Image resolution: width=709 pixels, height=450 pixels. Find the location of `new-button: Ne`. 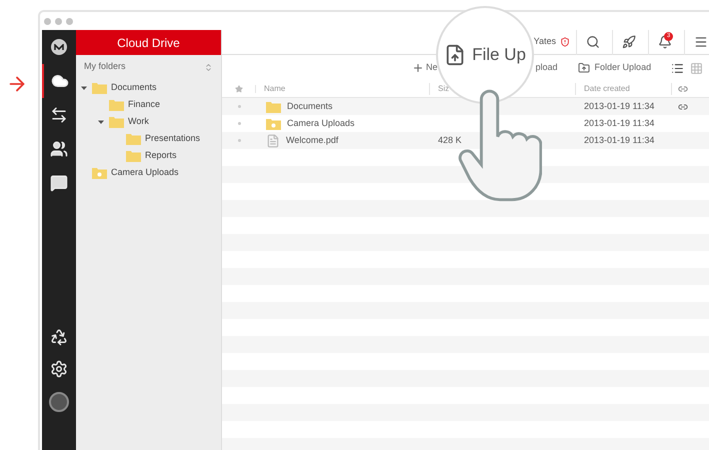

new-button: Ne is located at coordinates (425, 68).